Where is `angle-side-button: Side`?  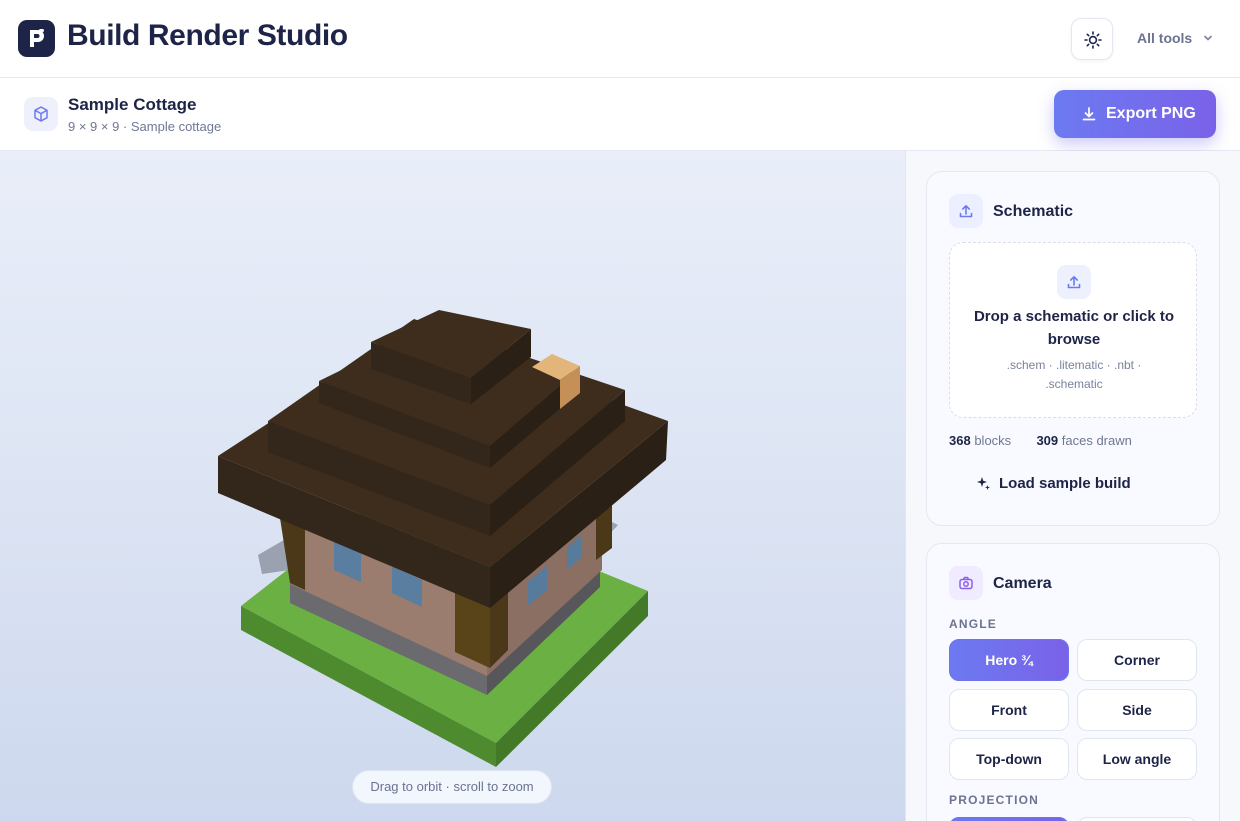
angle-side-button: Side is located at coordinates (1137, 710).